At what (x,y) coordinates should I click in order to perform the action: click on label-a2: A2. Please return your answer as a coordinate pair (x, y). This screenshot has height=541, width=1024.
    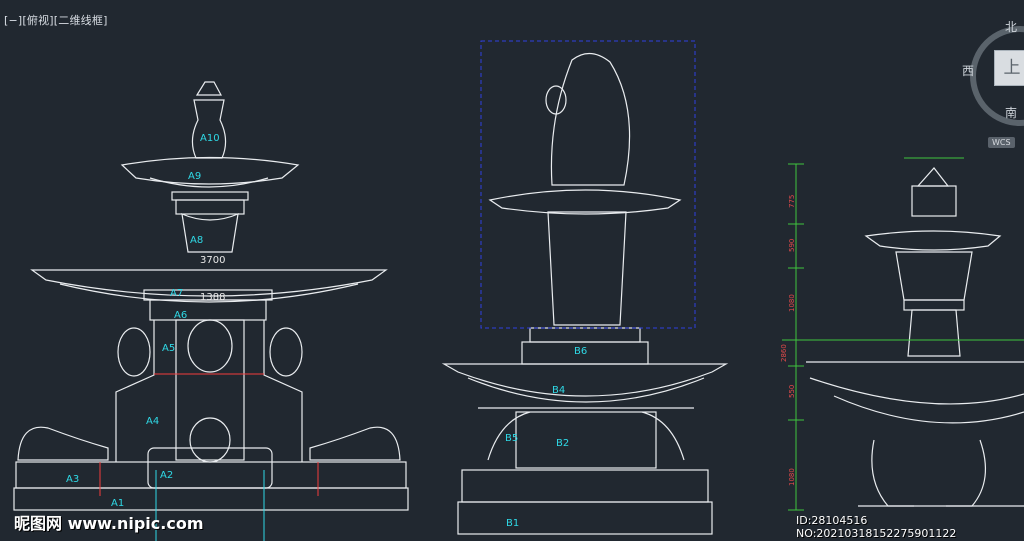
    Looking at the image, I should click on (166, 475).